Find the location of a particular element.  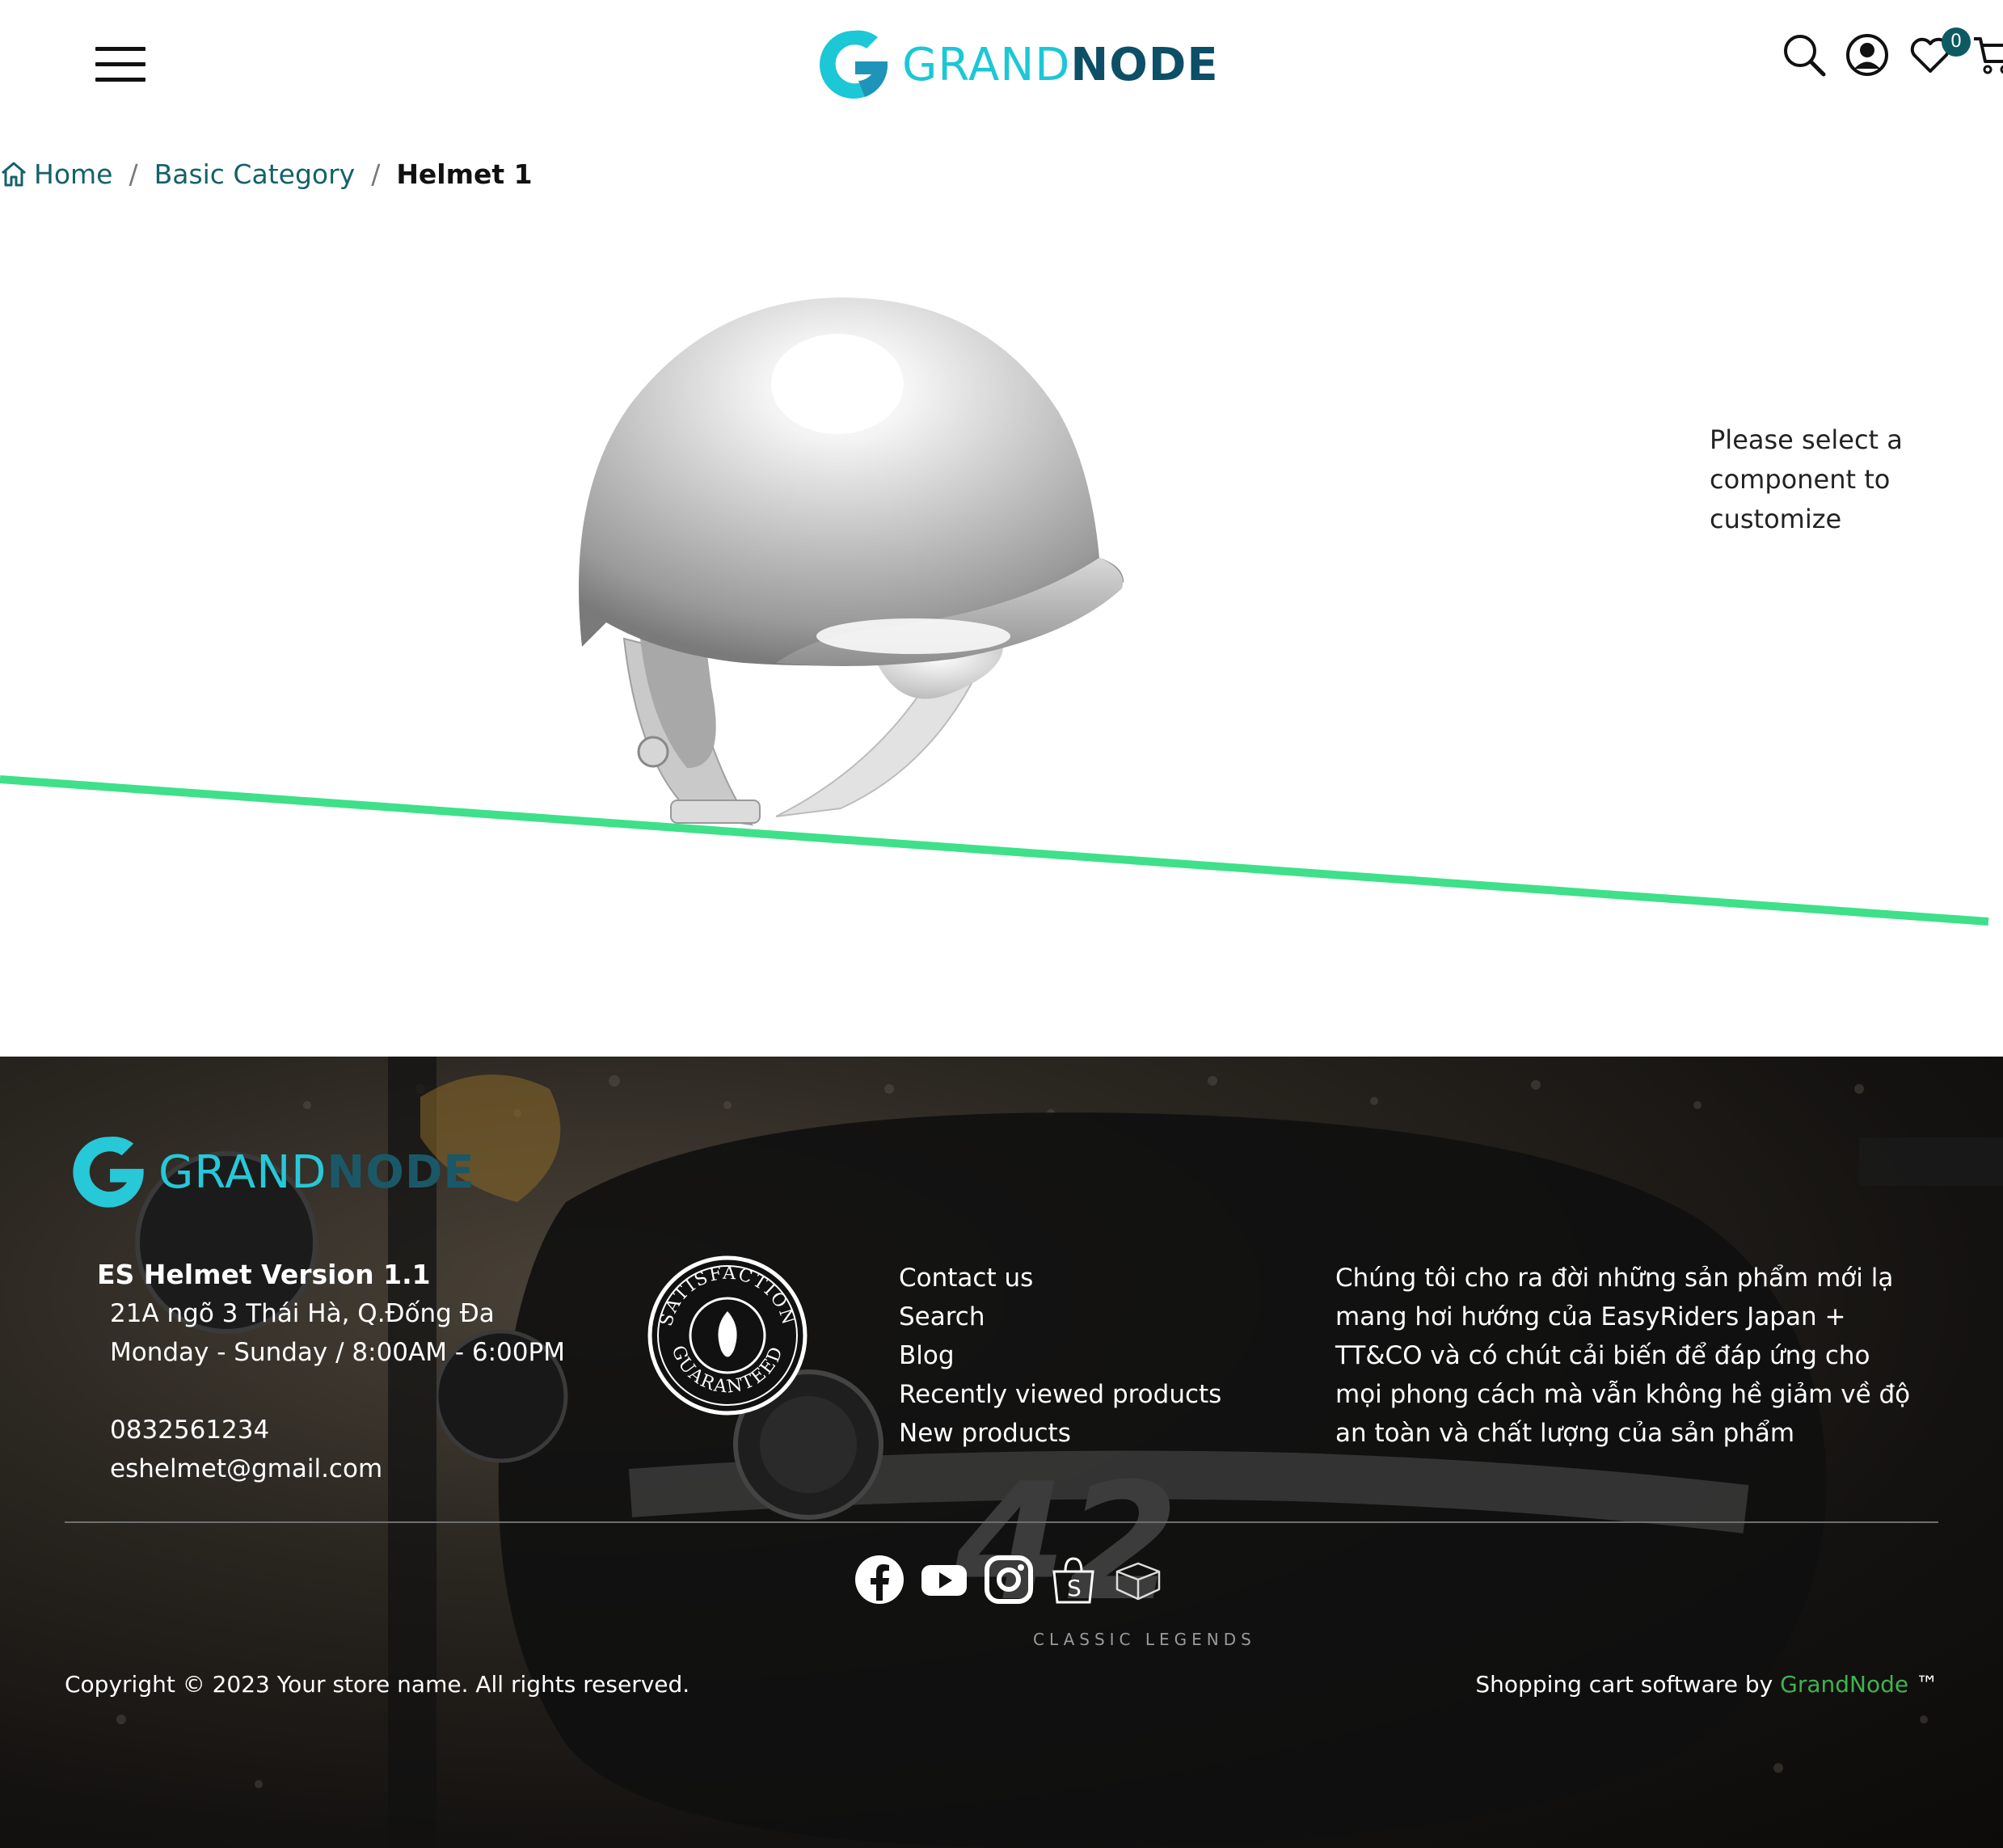

footer-logo-text-b: NODE is located at coordinates (401, 1173).